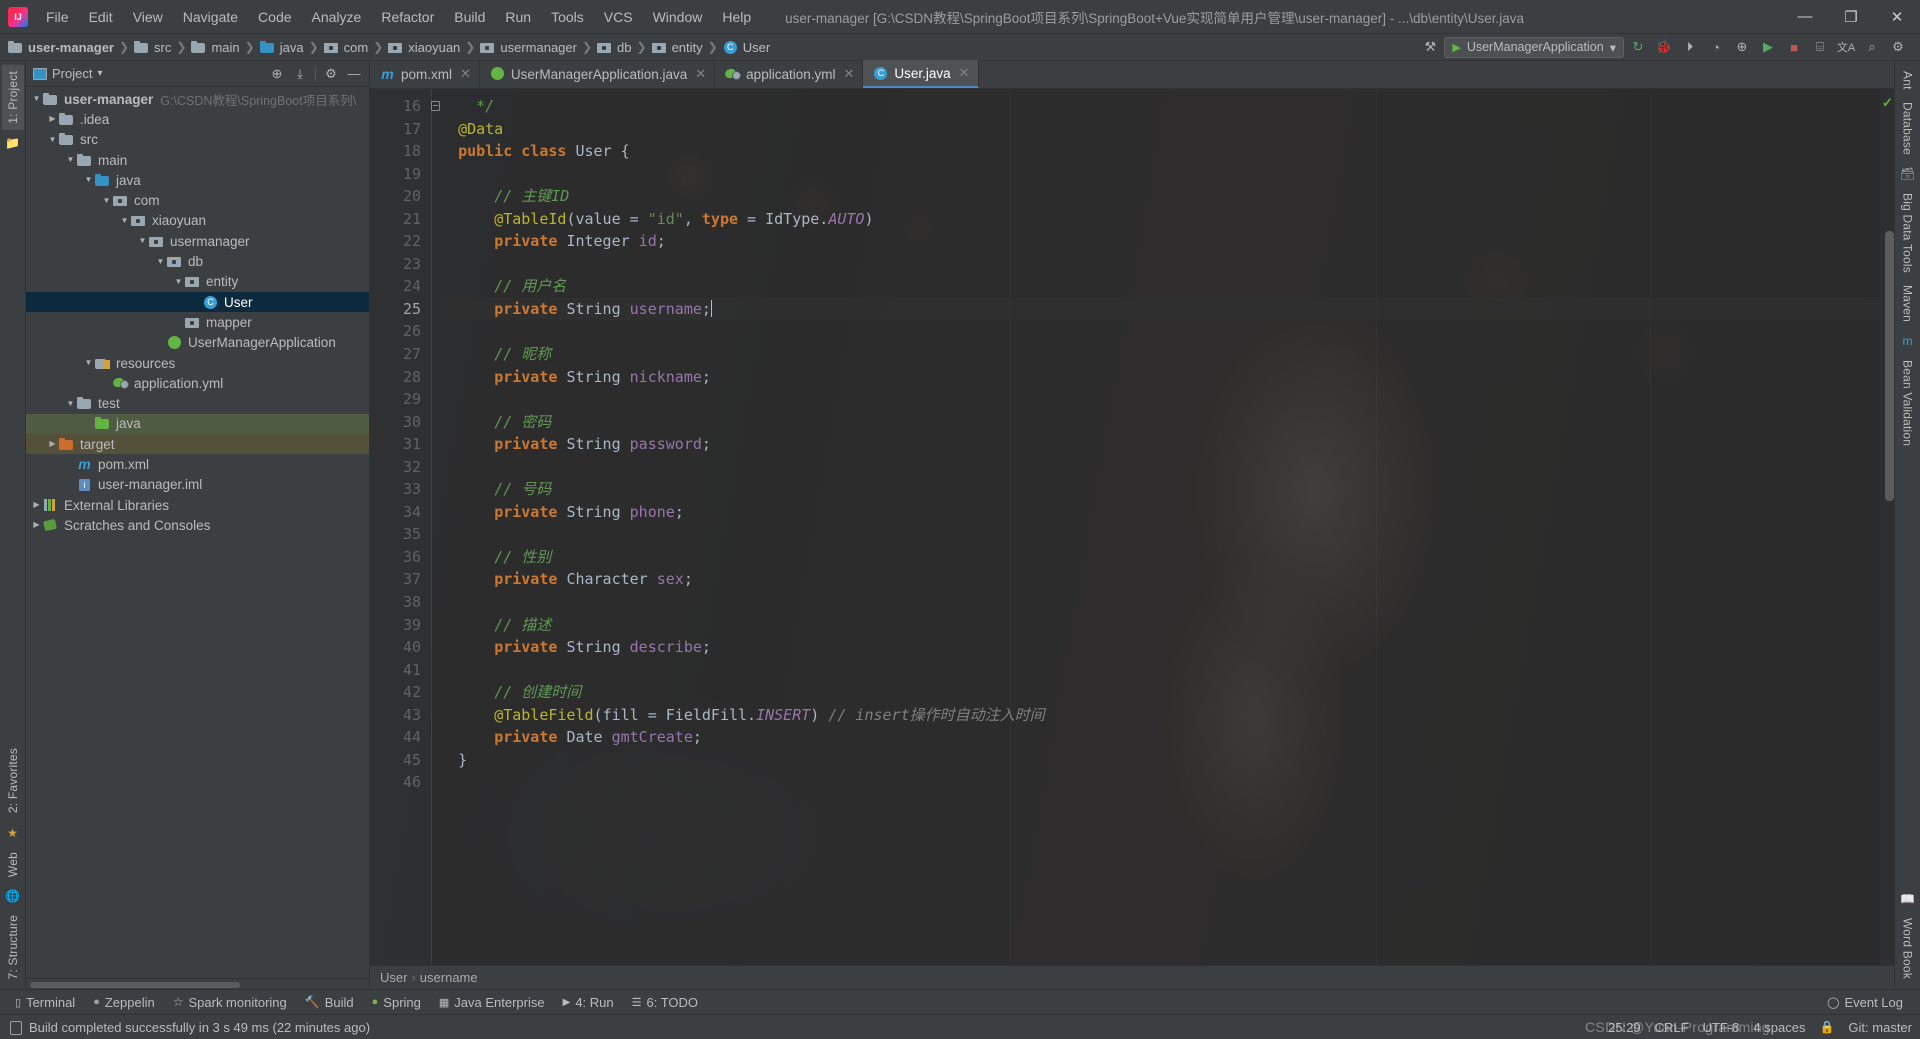 Image resolution: width=1920 pixels, height=1039 pixels. What do you see at coordinates (197, 140) in the screenshot?
I see `tree-item-src: ▼ src` at bounding box center [197, 140].